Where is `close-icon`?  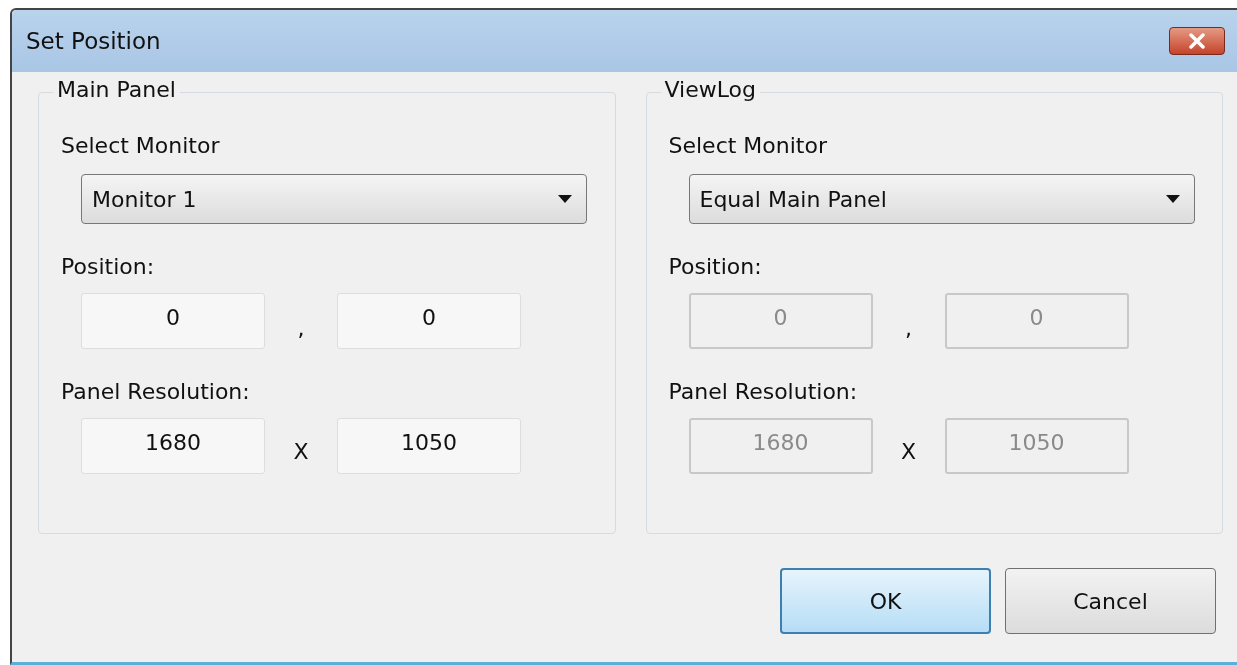
close-icon is located at coordinates (1197, 41).